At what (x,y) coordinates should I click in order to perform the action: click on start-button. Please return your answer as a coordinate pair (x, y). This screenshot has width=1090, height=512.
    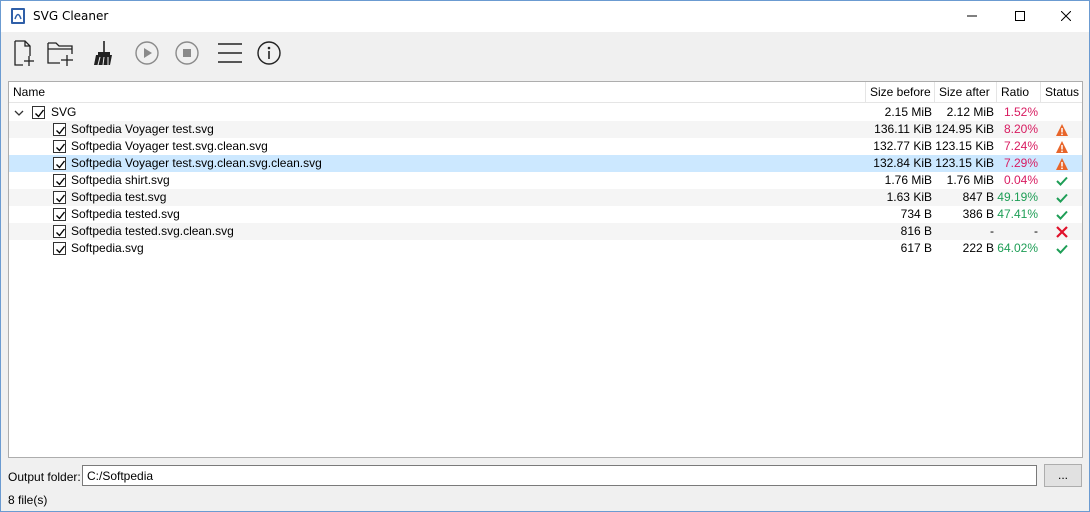
    Looking at the image, I should click on (147, 53).